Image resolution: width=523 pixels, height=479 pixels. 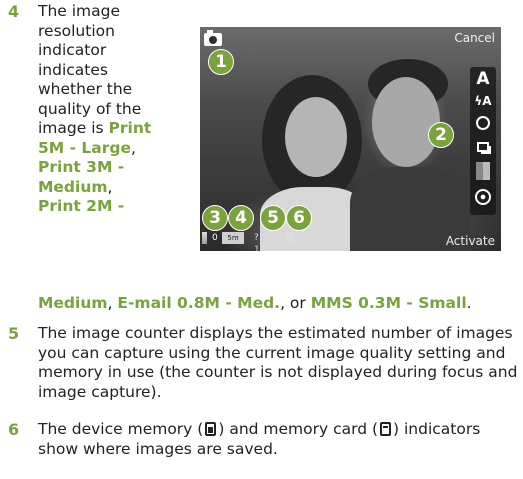 What do you see at coordinates (199, 303) in the screenshot?
I see `option-email: E-mail 0.8M - Med.` at bounding box center [199, 303].